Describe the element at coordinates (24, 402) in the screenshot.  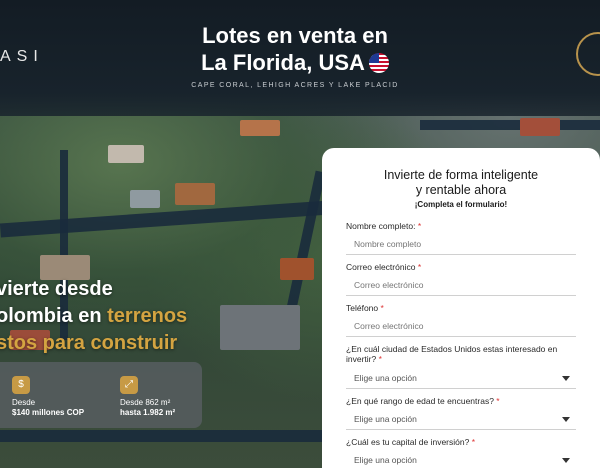
I see `price-label: Desde` at that location.